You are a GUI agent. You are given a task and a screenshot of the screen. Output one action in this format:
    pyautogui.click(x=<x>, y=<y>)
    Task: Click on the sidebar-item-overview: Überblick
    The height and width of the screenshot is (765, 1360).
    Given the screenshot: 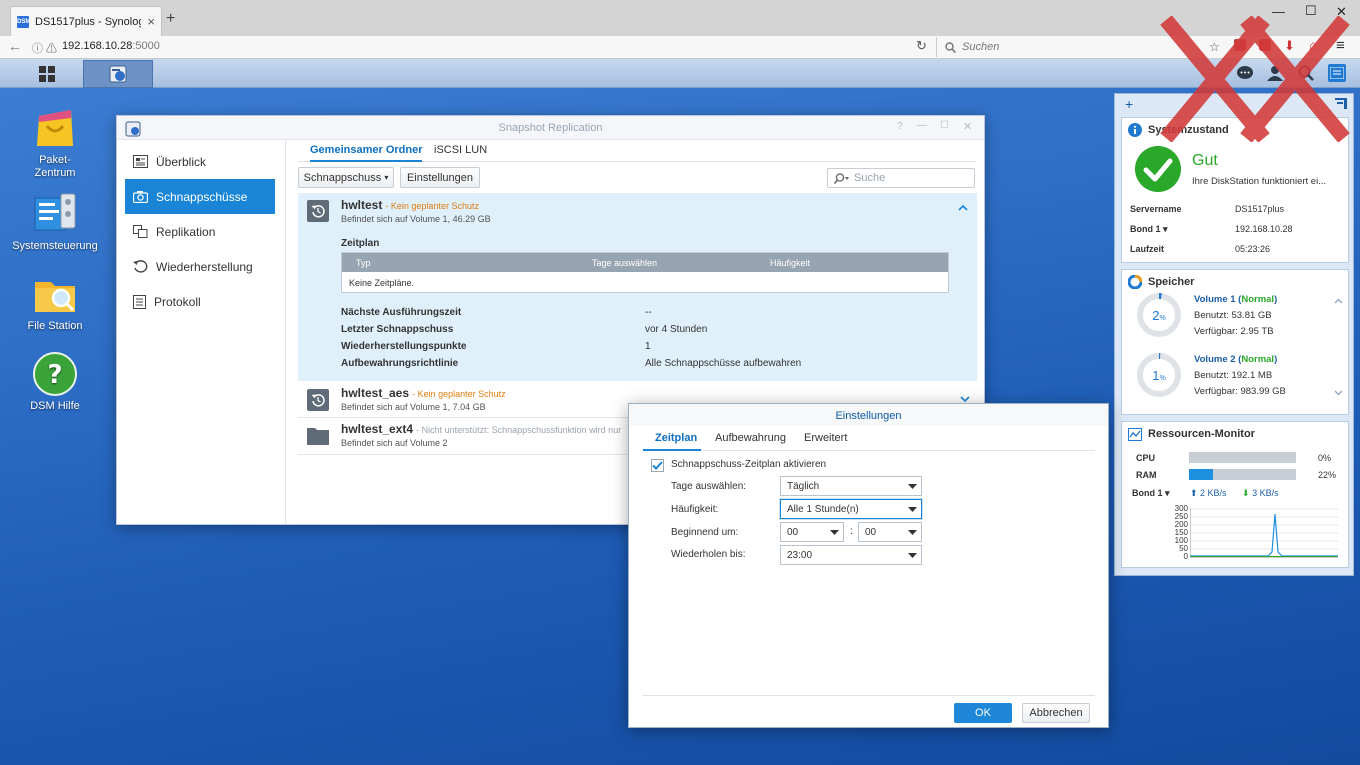 What is the action you would take?
    pyautogui.click(x=200, y=161)
    